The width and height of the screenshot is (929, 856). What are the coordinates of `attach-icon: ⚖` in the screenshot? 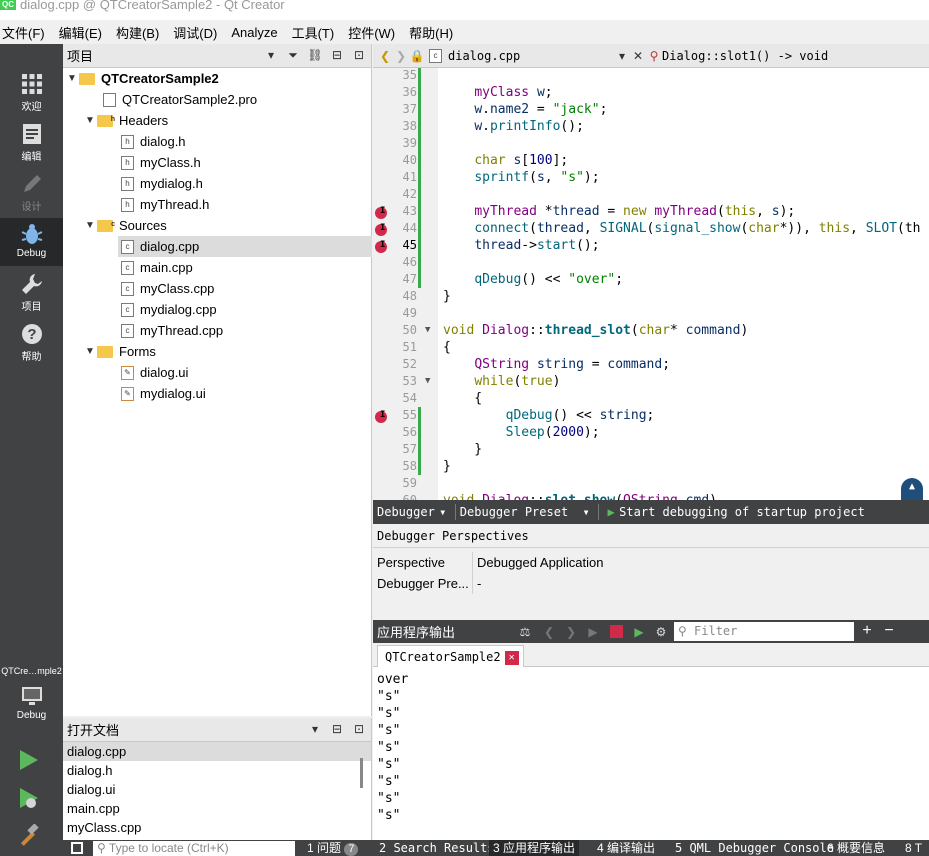 It's located at (525, 632).